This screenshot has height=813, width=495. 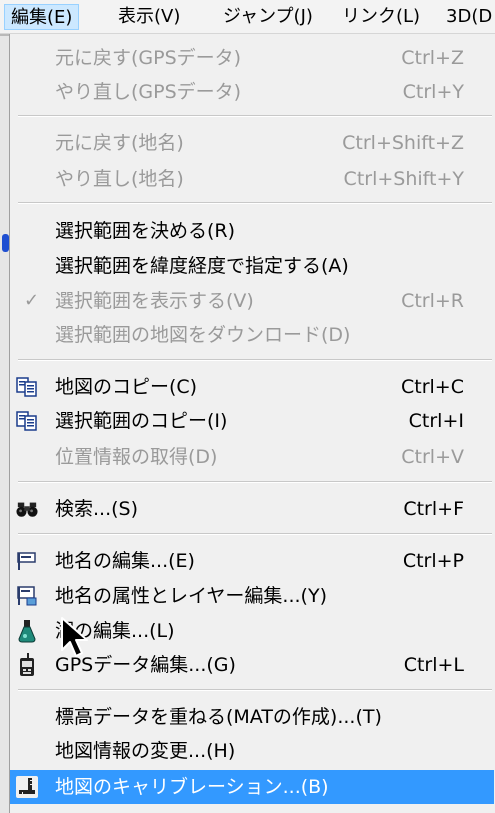 I want to click on menu-item-select-latlon: 選択範囲を緯度経度で指定する(A), so click(x=252, y=266).